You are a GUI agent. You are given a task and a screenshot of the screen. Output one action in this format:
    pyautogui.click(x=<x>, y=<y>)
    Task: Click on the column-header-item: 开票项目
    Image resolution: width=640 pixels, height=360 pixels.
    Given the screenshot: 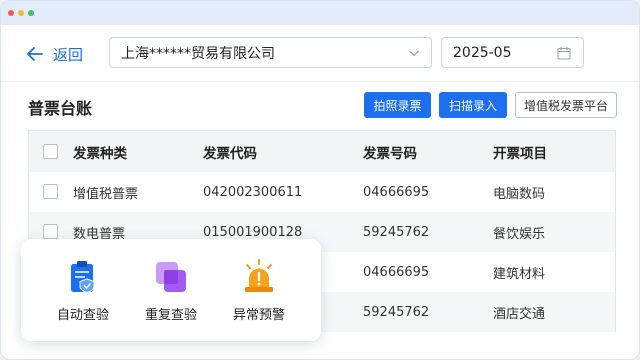 What is the action you would take?
    pyautogui.click(x=520, y=153)
    